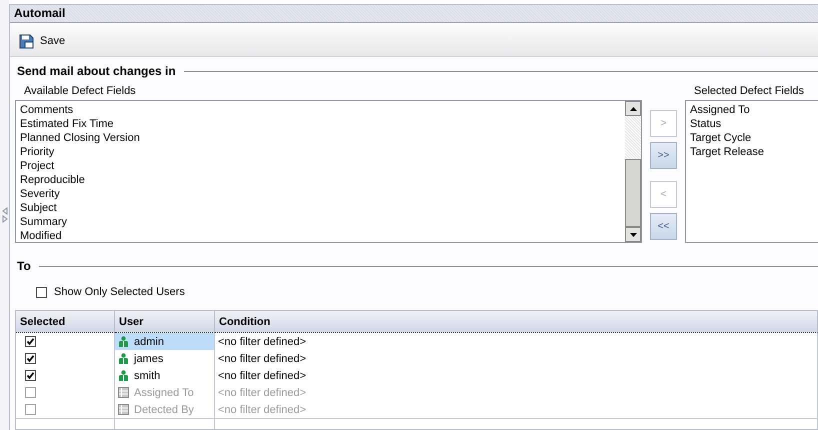  What do you see at coordinates (752, 138) in the screenshot?
I see `list-item: Target Cycle` at bounding box center [752, 138].